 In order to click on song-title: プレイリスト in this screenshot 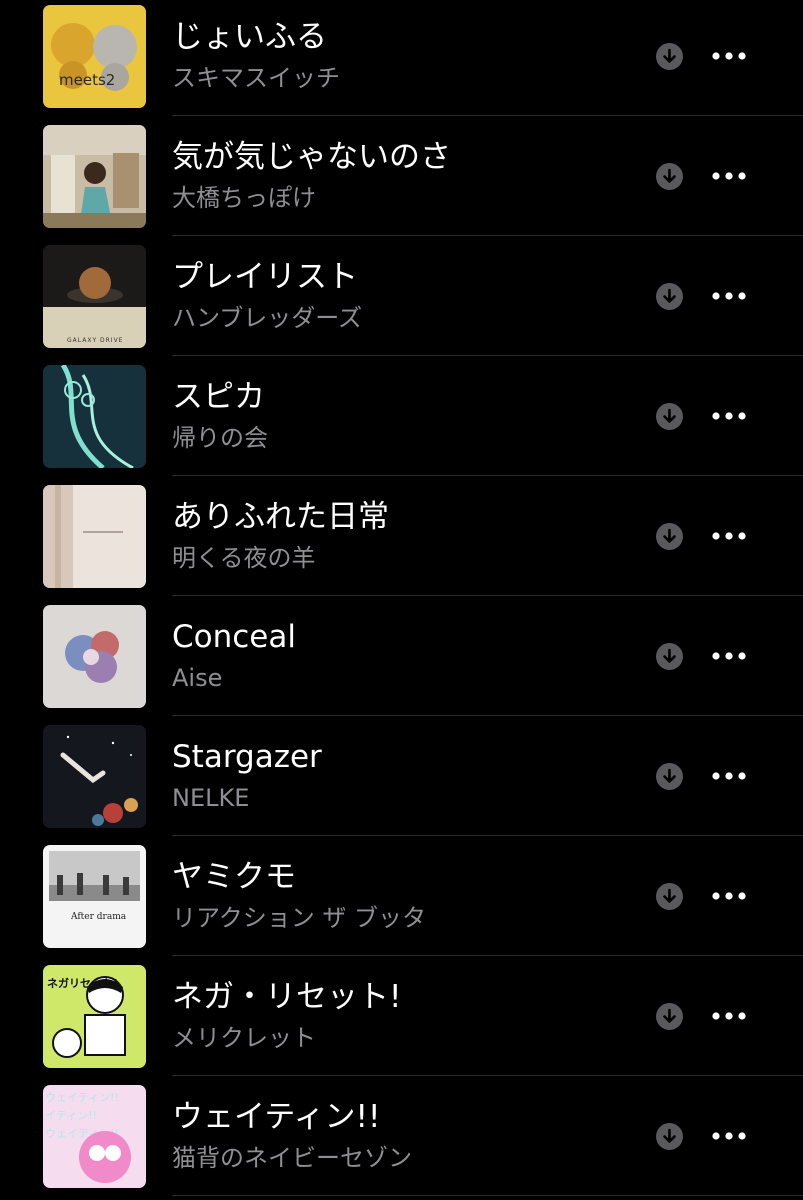, I will do `click(265, 277)`.